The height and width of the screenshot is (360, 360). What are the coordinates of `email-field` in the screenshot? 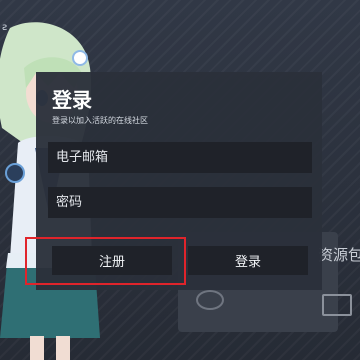 It's located at (180, 157).